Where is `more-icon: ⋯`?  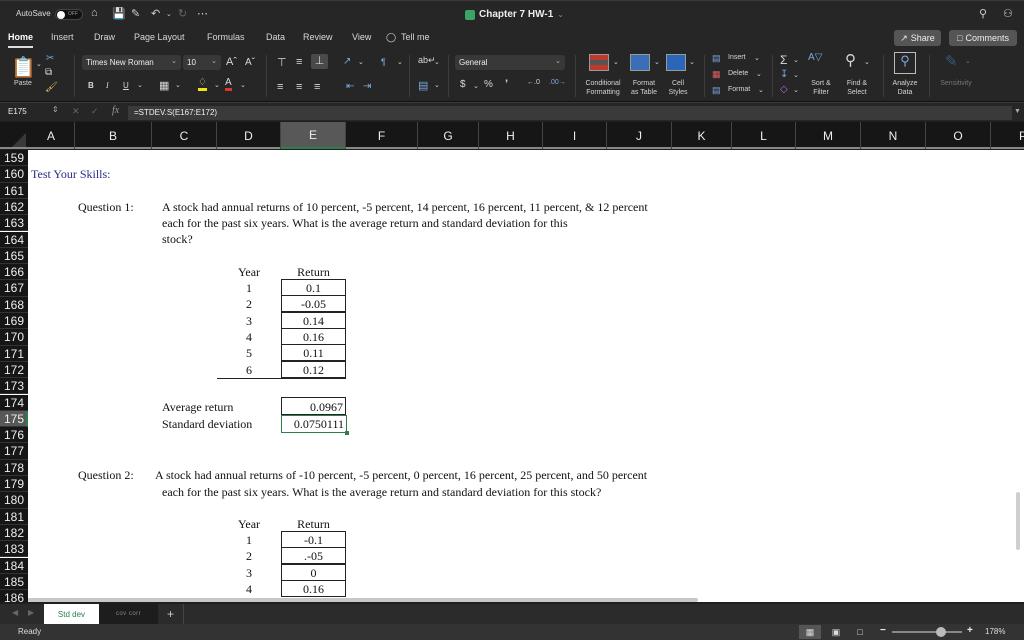
more-icon: ⋯ is located at coordinates (202, 13).